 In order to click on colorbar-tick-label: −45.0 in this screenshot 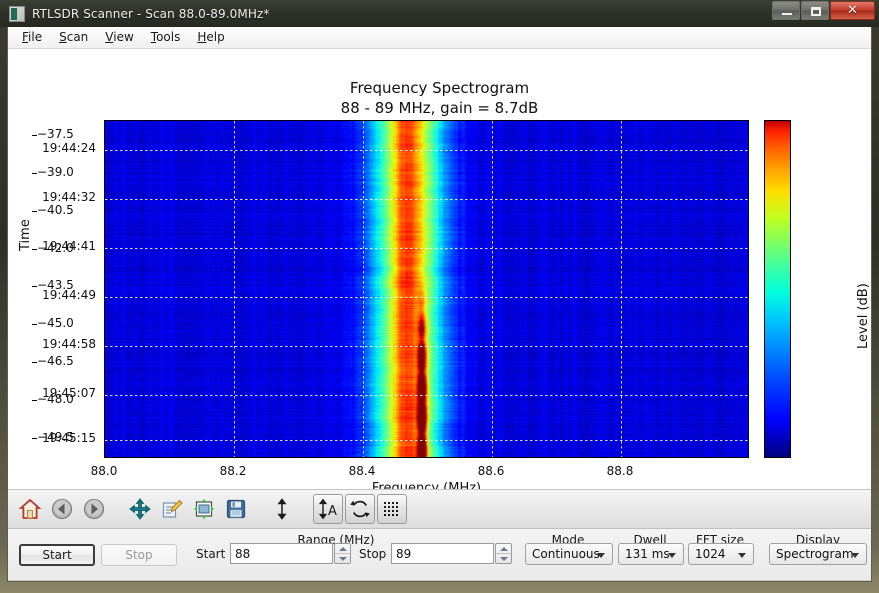, I will do `click(53, 323)`.